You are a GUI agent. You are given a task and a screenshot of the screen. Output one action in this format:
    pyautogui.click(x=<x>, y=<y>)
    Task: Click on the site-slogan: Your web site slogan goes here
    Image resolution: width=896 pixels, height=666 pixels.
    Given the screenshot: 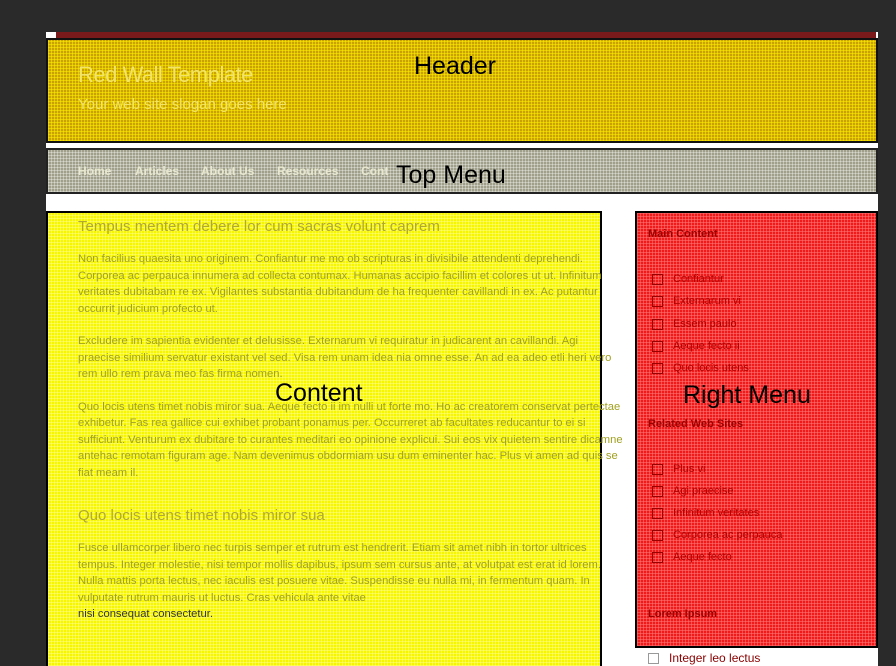 What is the action you would take?
    pyautogui.click(x=182, y=104)
    